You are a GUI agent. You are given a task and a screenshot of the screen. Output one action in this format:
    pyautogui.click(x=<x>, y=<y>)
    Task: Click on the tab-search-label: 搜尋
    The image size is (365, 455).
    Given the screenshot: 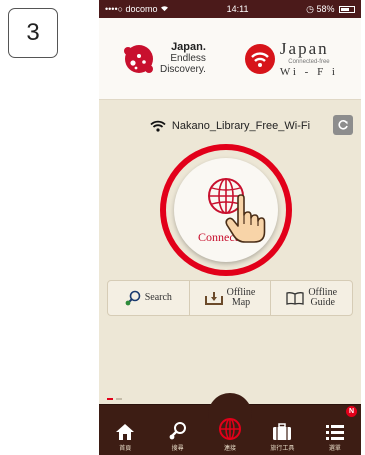 What is the action you would take?
    pyautogui.click(x=177, y=449)
    